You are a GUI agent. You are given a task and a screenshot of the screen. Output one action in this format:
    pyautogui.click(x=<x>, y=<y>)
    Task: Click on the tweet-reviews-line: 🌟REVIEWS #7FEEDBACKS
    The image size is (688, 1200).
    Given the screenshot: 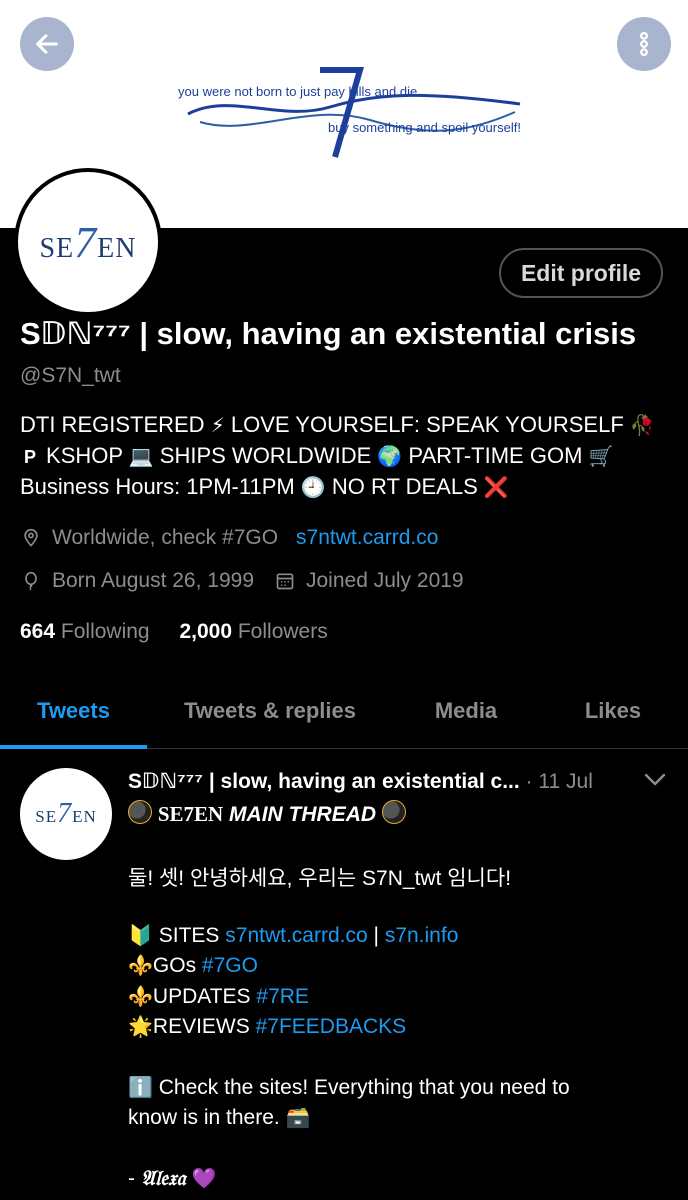 What is the action you would take?
    pyautogui.click(x=267, y=1026)
    